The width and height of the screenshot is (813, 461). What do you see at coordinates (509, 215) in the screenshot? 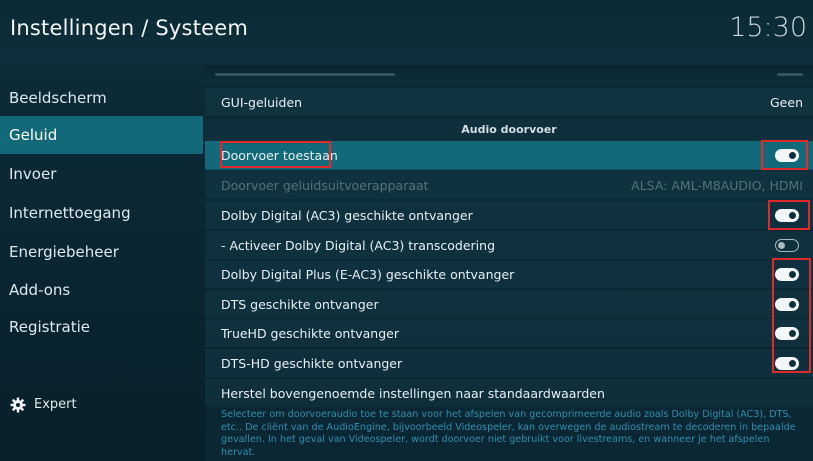
I see `setting-ac3-receiver: Dolby Digital (AC3) geschikte ontvanger` at bounding box center [509, 215].